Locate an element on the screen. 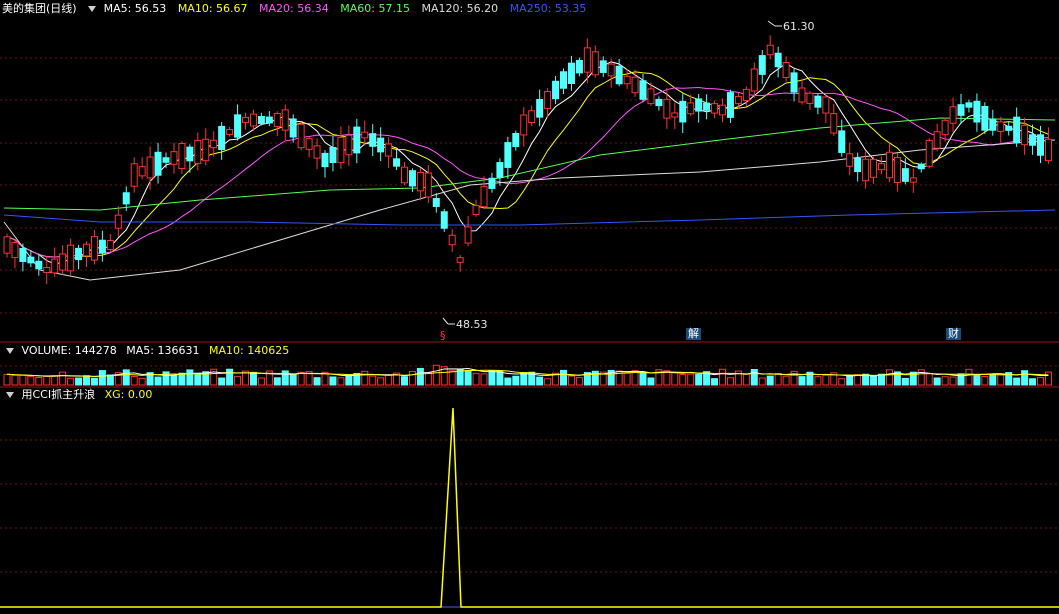 This screenshot has width=1059, height=614. indicator-xg-label: XG: 0.00 is located at coordinates (128, 394).